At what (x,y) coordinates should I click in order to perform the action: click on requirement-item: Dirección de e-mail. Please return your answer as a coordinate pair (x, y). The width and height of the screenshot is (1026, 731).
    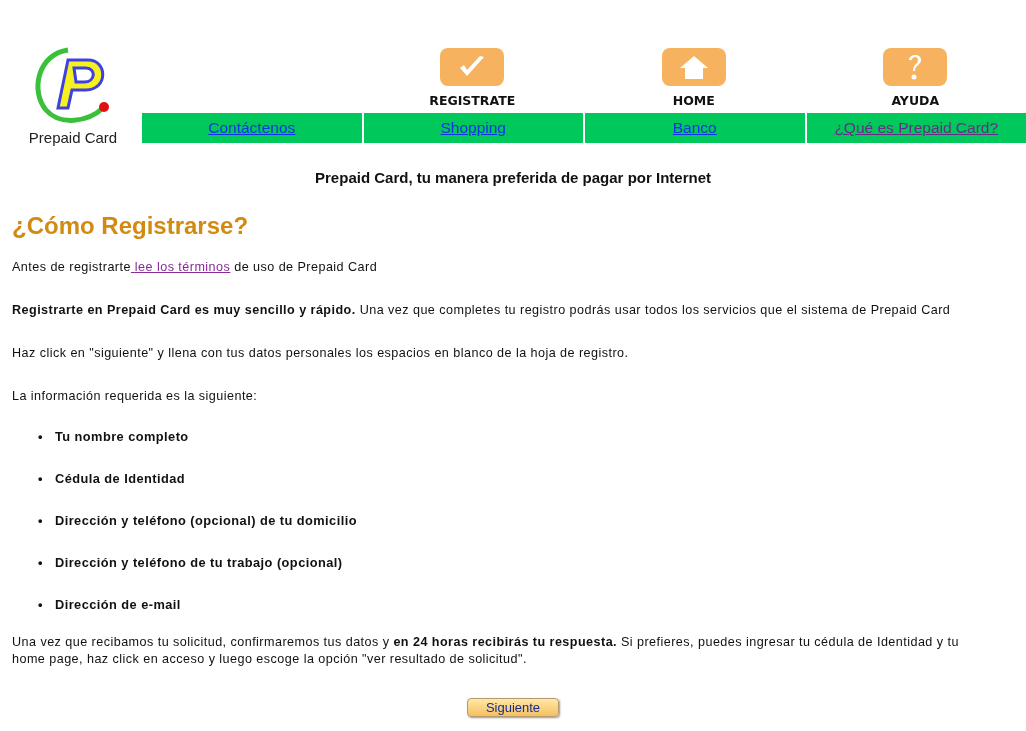
    Looking at the image, I should click on (117, 604).